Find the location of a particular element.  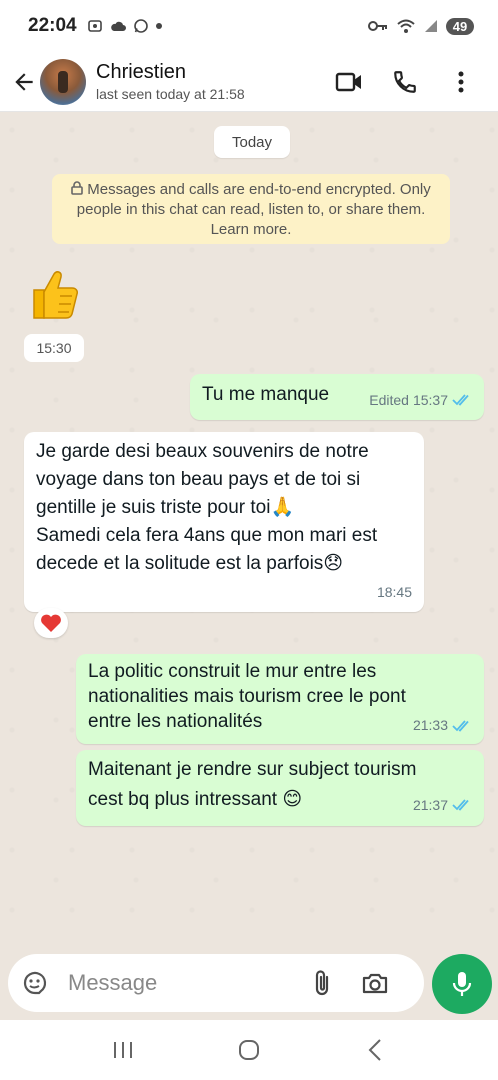

microphone-icon is located at coordinates (462, 984).